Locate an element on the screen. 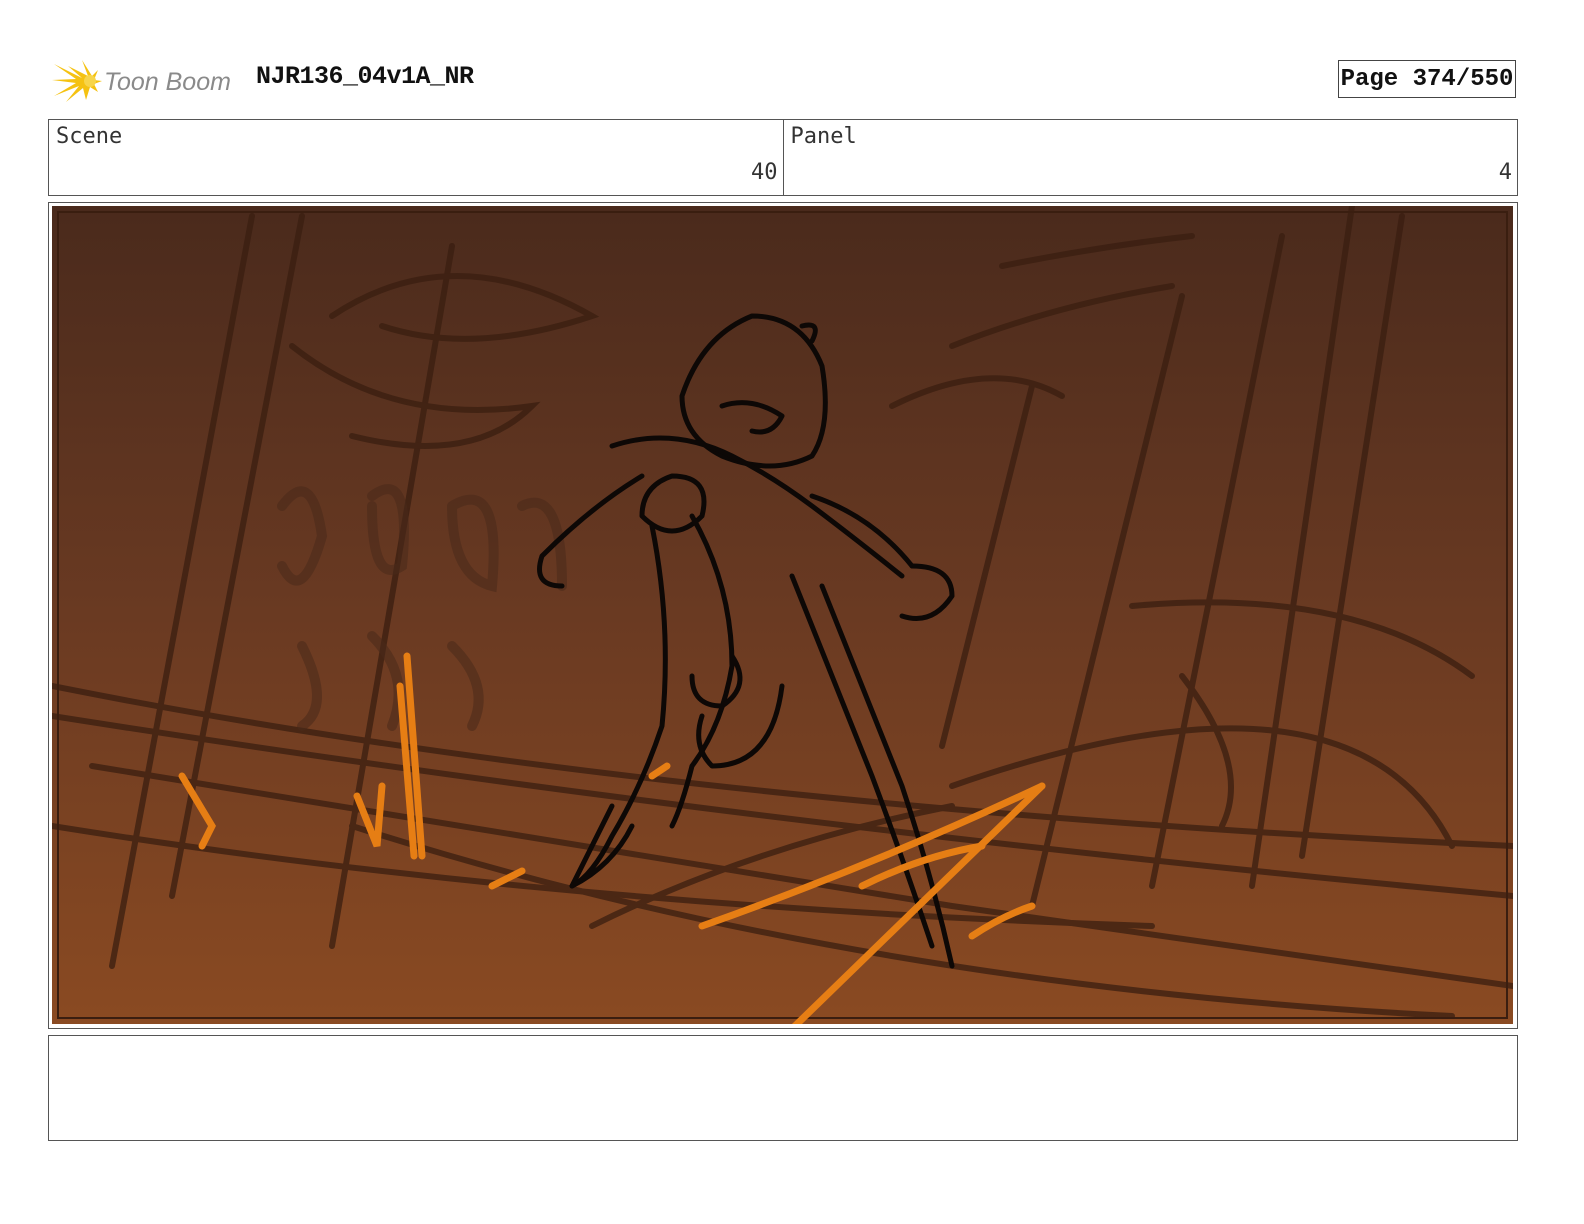  toon-boom-logo: Toon Boom is located at coordinates (147, 81).